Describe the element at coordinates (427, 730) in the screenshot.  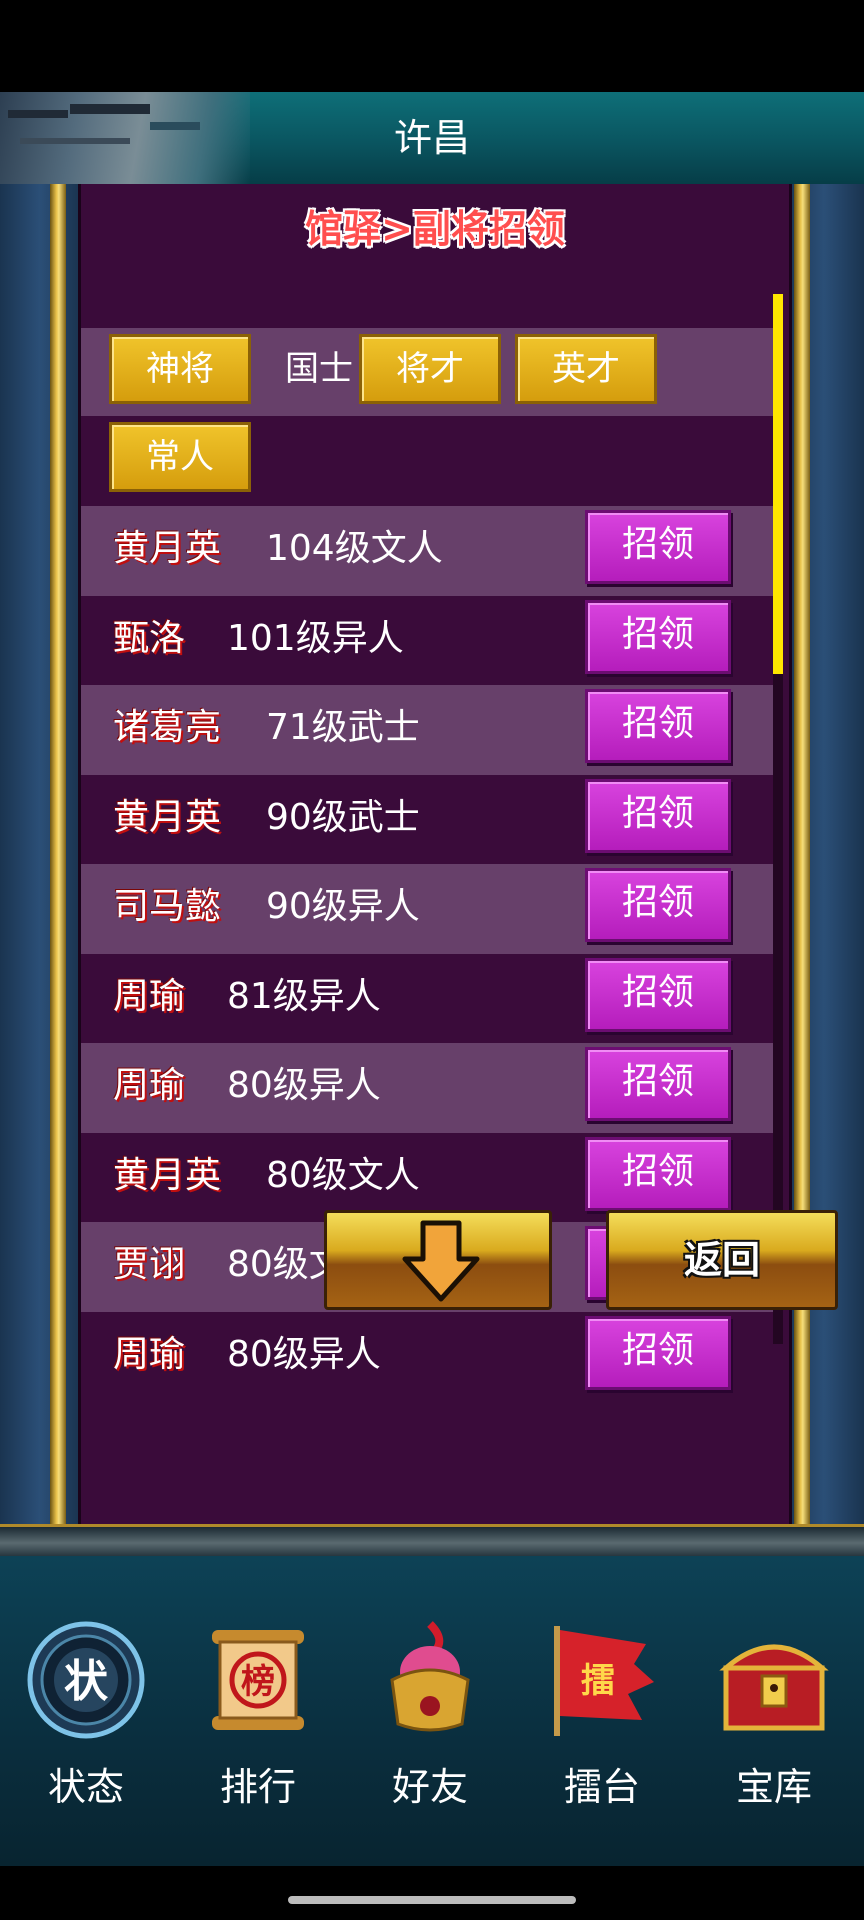
I see `list-item: 诸葛亮 71级武士 招领` at that location.